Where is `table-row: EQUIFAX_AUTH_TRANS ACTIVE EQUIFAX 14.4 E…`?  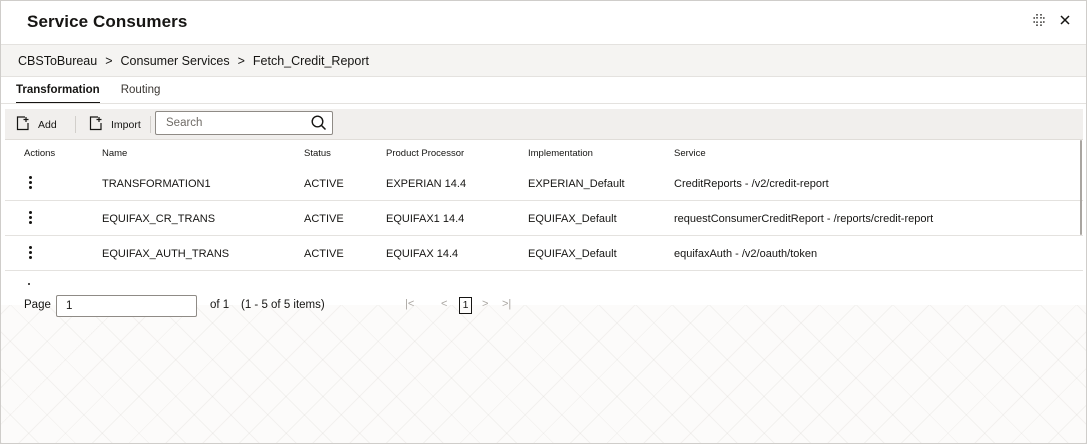 table-row: EQUIFAX_AUTH_TRANS ACTIVE EQUIFAX 14.4 E… is located at coordinates (544, 254).